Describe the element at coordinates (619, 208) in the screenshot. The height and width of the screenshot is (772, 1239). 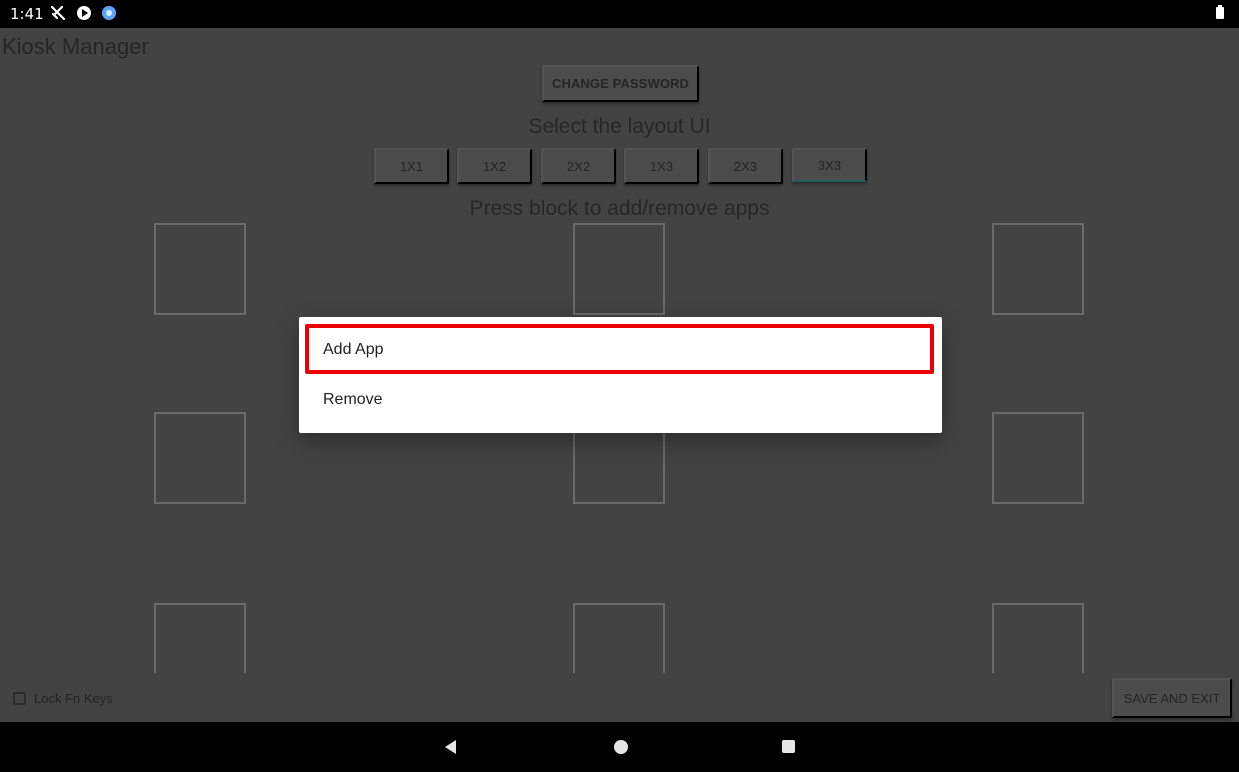
I see `block-heading: Press block to add/remove apps` at that location.